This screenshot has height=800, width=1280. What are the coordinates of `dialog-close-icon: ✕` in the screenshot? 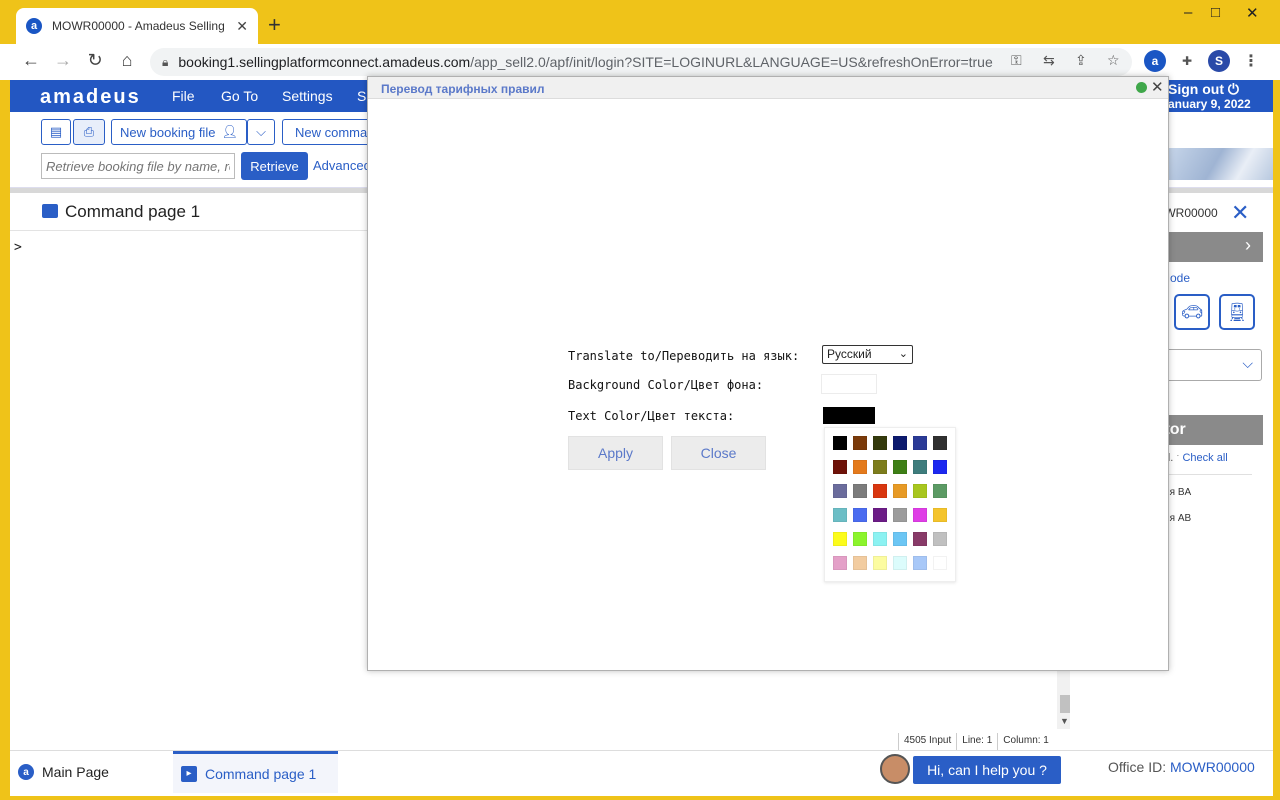 It's located at (1157, 87).